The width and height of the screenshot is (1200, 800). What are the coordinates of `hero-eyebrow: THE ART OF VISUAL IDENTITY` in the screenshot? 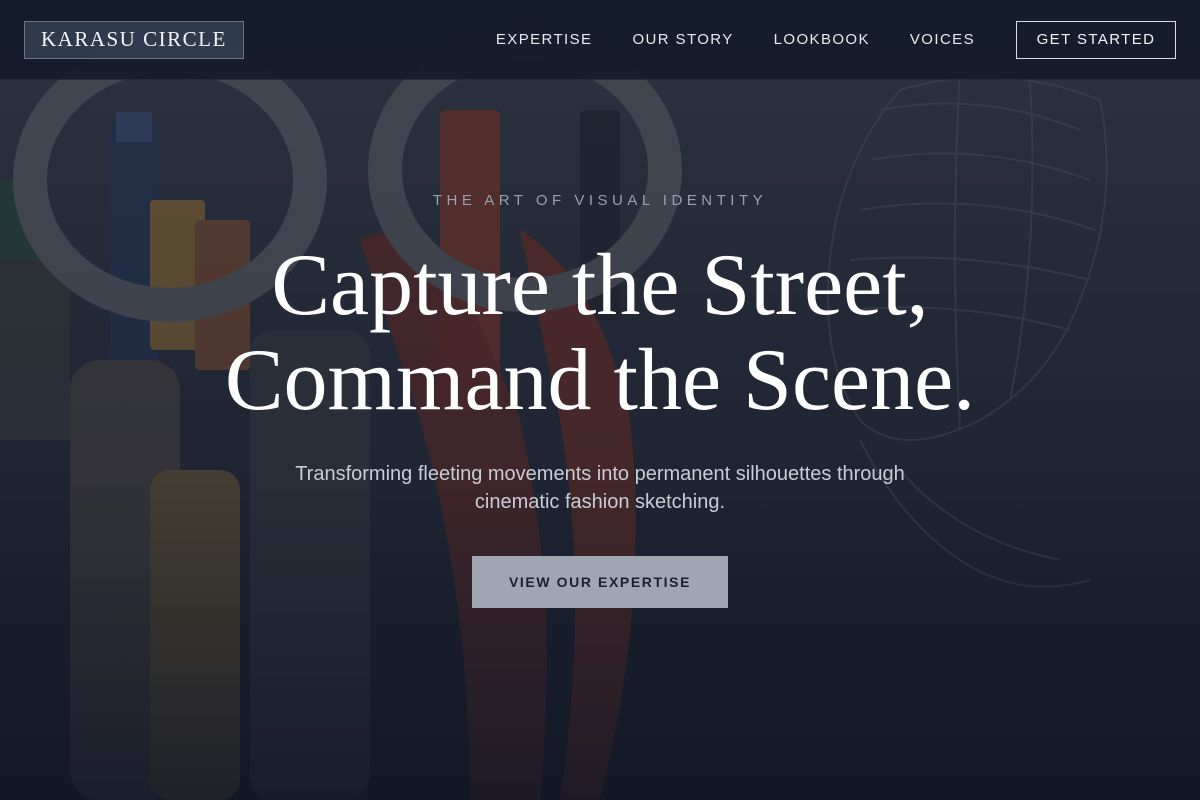 It's located at (600, 200).